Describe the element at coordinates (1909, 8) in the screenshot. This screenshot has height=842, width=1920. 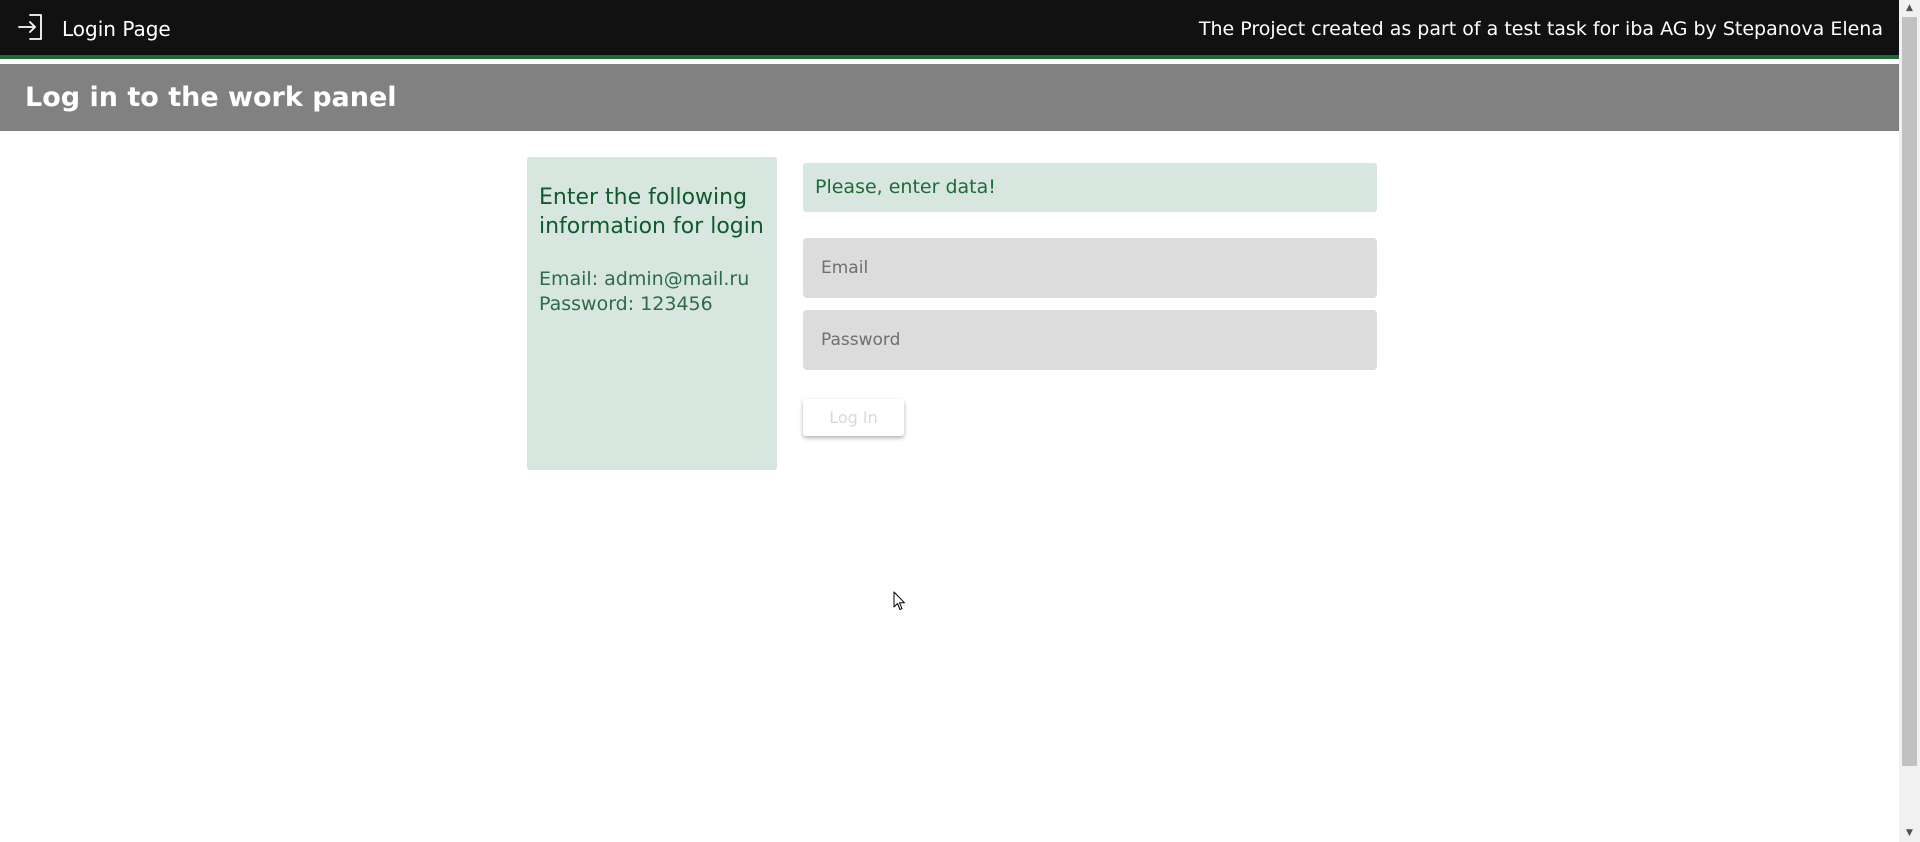
I see `scroll-up-icon: ▲` at that location.